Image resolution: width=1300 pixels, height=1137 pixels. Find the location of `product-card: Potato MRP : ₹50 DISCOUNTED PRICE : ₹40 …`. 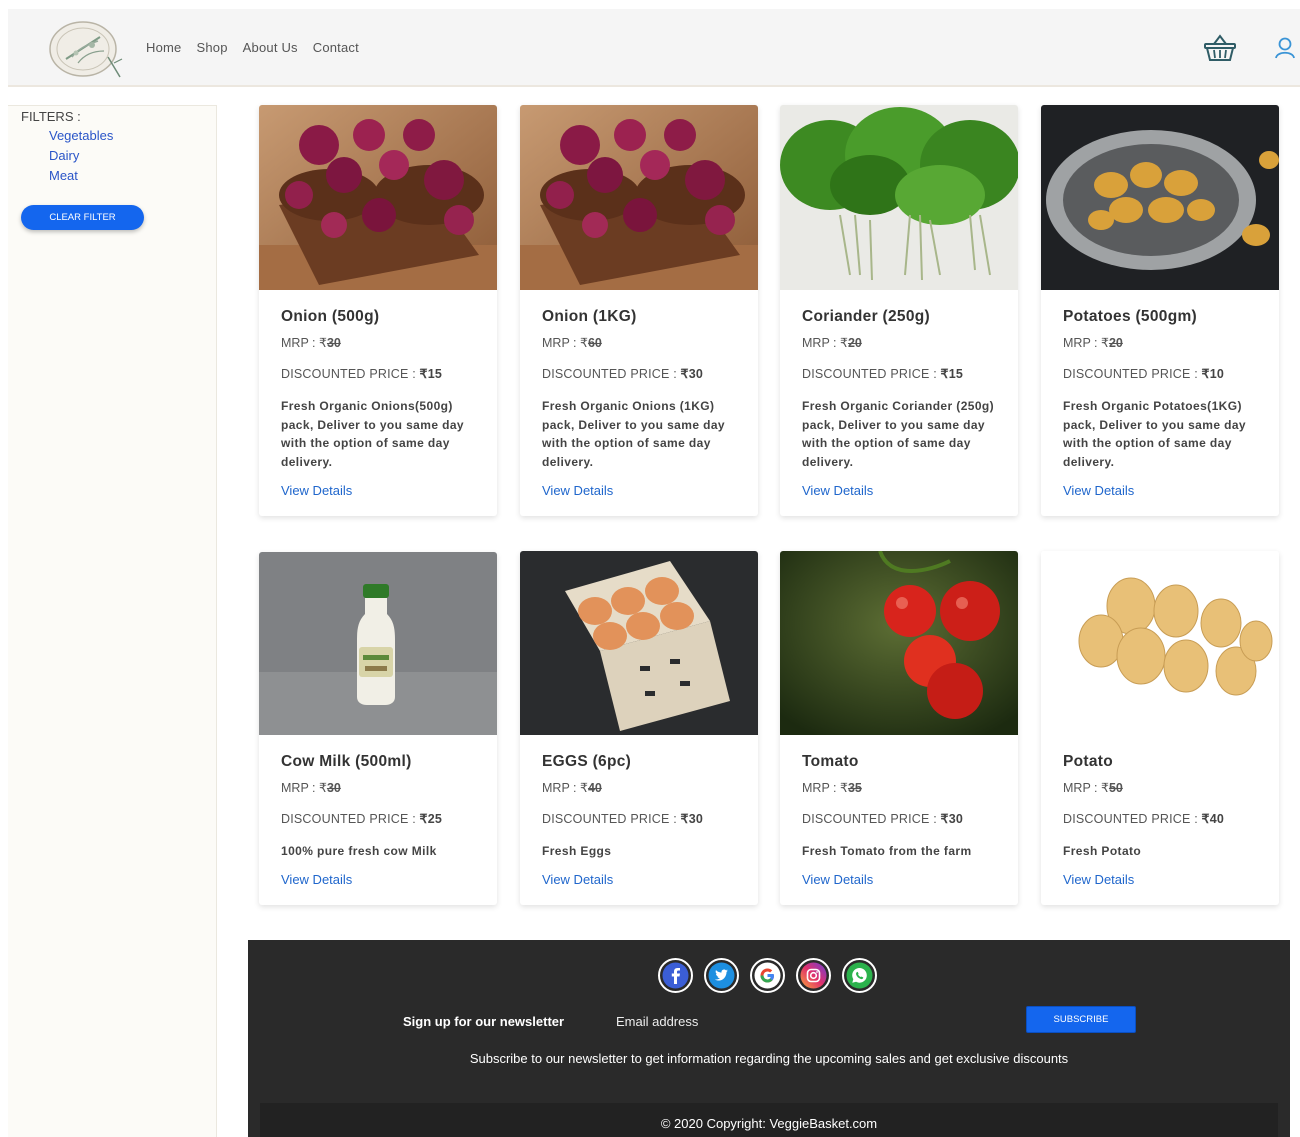

product-card: Potato MRP : ₹50 DISCOUNTED PRICE : ₹40 … is located at coordinates (1160, 728).